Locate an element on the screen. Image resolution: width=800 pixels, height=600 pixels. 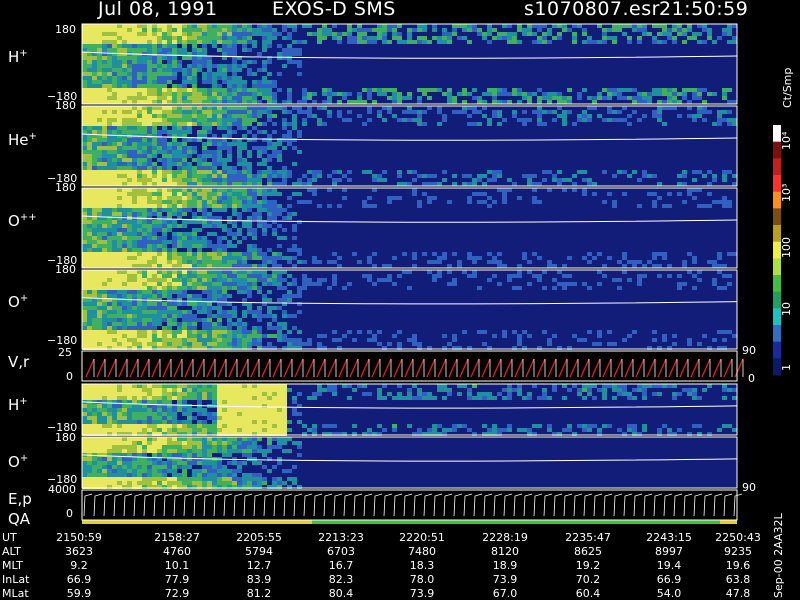
header-time: 21:50:59 is located at coordinates (704, 10).